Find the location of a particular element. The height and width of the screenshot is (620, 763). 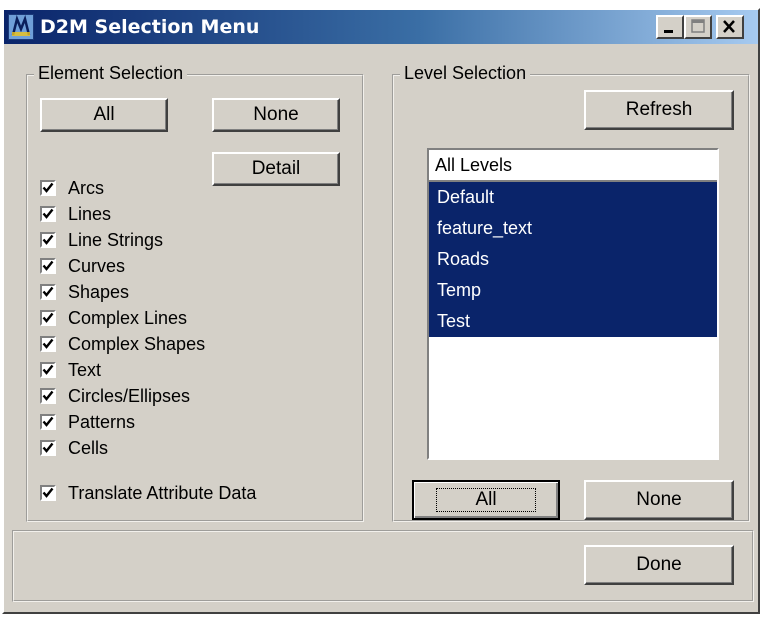

maximize-icon is located at coordinates (698, 26).